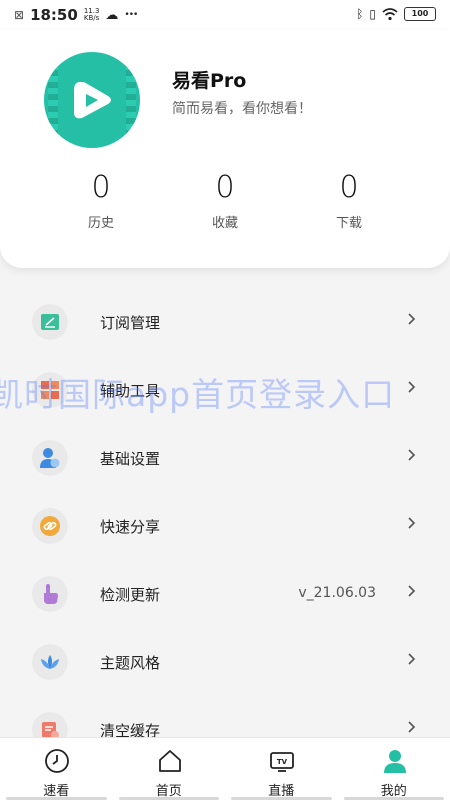 Image resolution: width=450 pixels, height=800 pixels. What do you see at coordinates (130, 527) in the screenshot?
I see `menu-label: 快速分享` at bounding box center [130, 527].